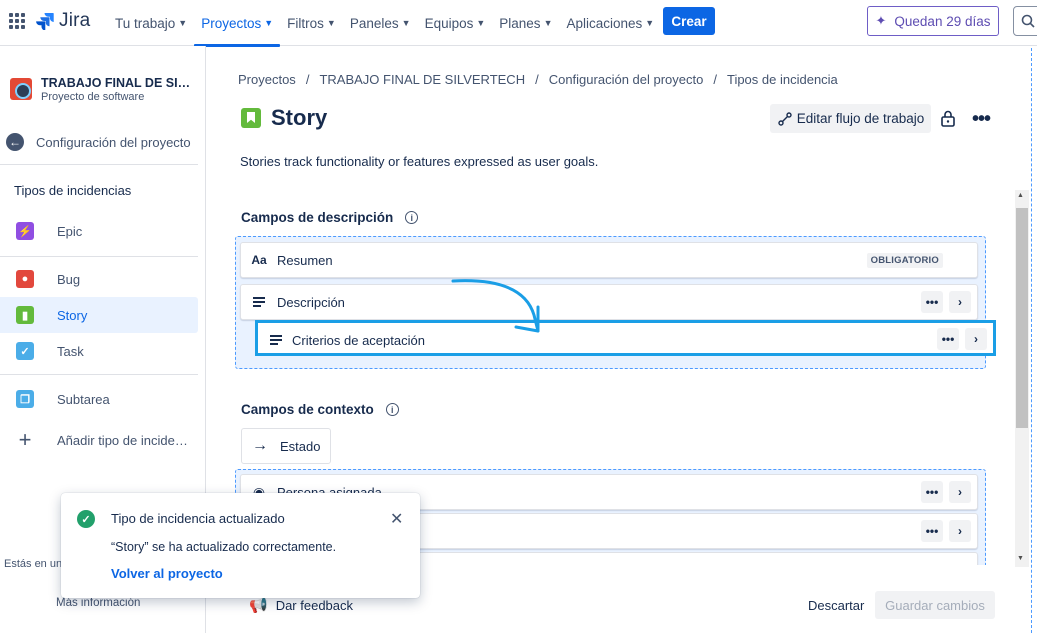 This screenshot has width=1037, height=633. What do you see at coordinates (358, 340) in the screenshot?
I see `field-label: Criterios de aceptación` at bounding box center [358, 340].